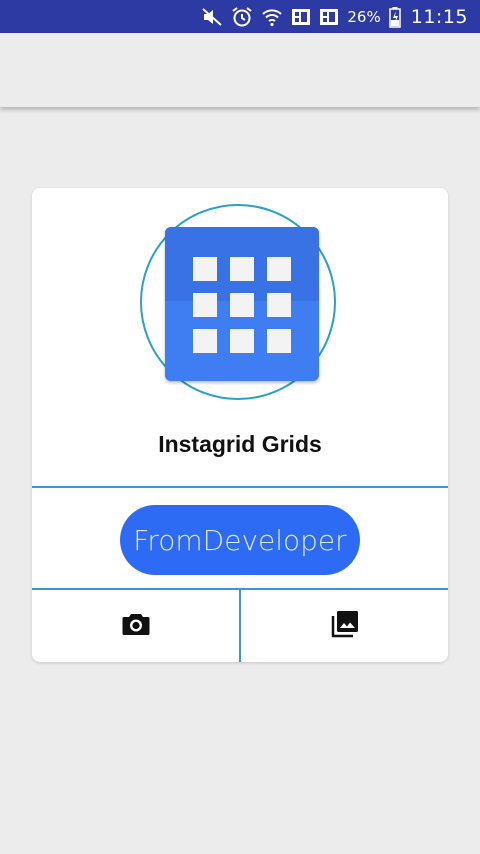 The height and width of the screenshot is (854, 480). I want to click on camera-button, so click(135, 626).